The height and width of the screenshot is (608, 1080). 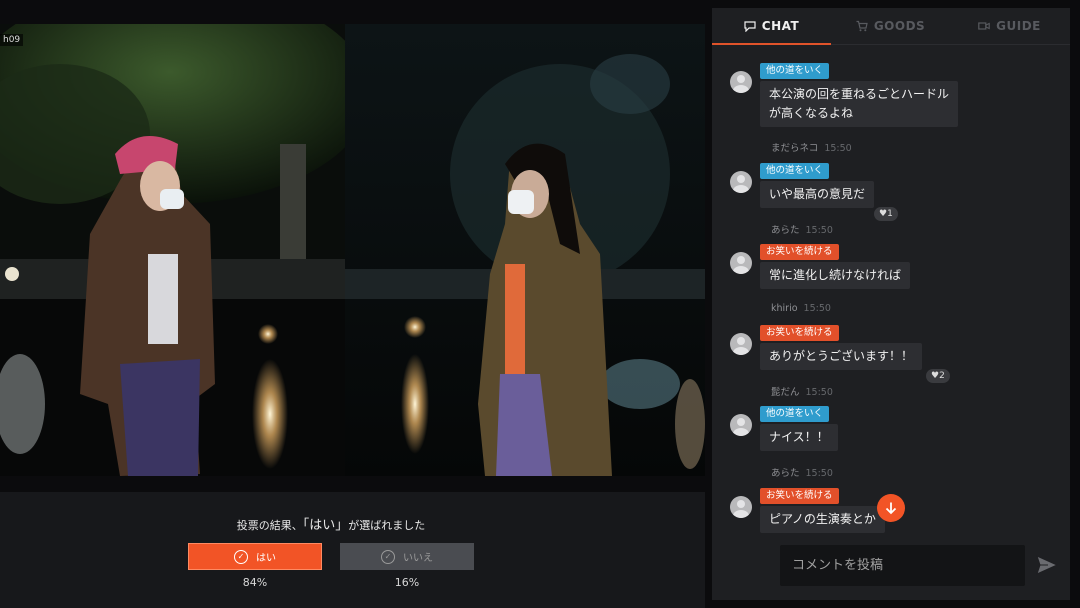 I want to click on chat-message: お笑いを続ける ありがとうございます！！ ♥2 髭だん 15:50, so click(x=895, y=361).